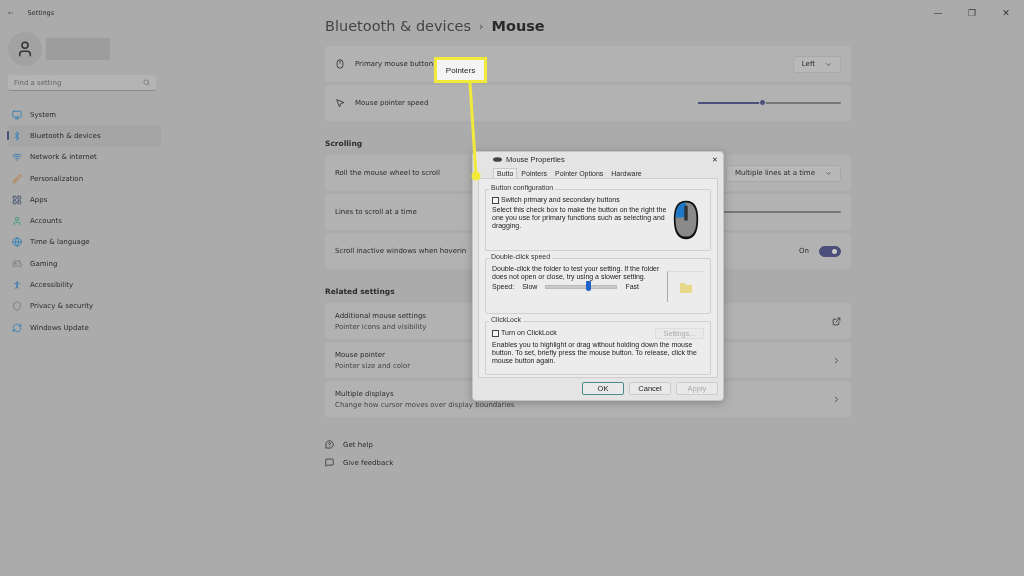 The width and height of the screenshot is (1024, 576). I want to click on callout-label: Pointers, so click(460, 70).